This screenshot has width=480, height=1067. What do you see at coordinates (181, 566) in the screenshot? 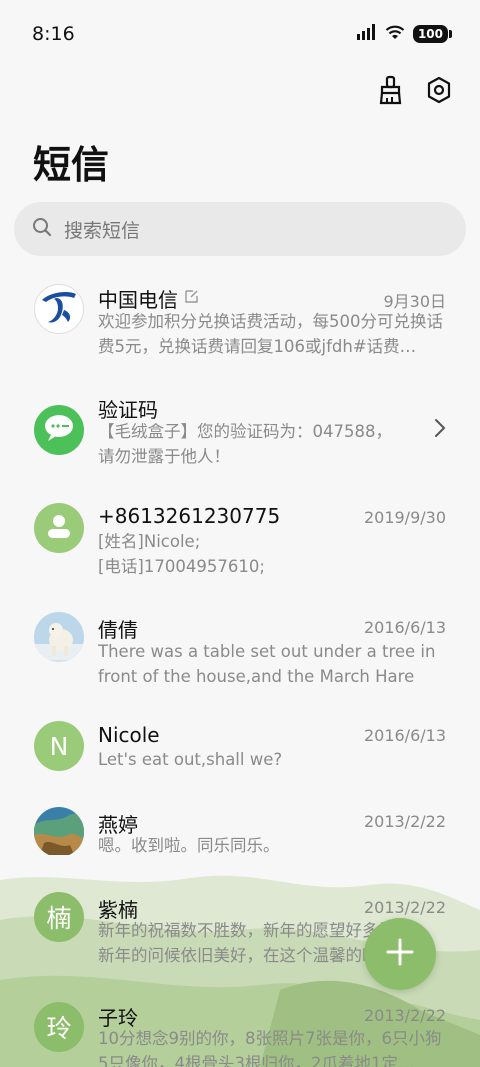
I see `message-preview-line: [电话]17004957610;` at bounding box center [181, 566].